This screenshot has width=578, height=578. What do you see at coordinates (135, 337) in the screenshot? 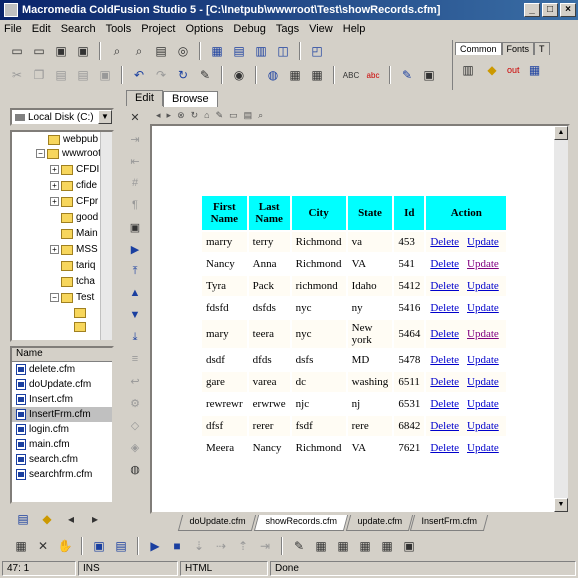
I see `go-bottom-icon: ⤓` at bounding box center [135, 337].